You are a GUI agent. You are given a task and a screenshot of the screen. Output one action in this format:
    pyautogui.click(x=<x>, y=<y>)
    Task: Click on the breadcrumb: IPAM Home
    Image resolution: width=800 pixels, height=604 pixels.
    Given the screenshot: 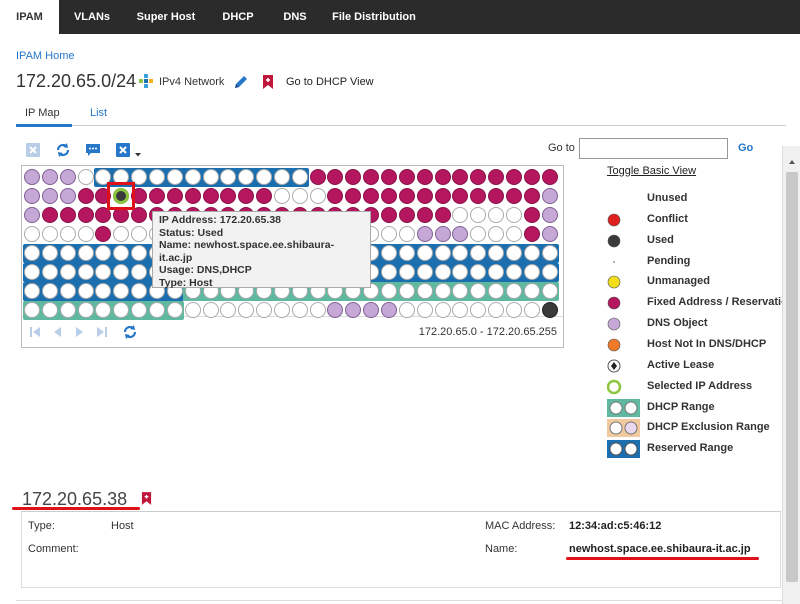 What is the action you would take?
    pyautogui.click(x=45, y=56)
    